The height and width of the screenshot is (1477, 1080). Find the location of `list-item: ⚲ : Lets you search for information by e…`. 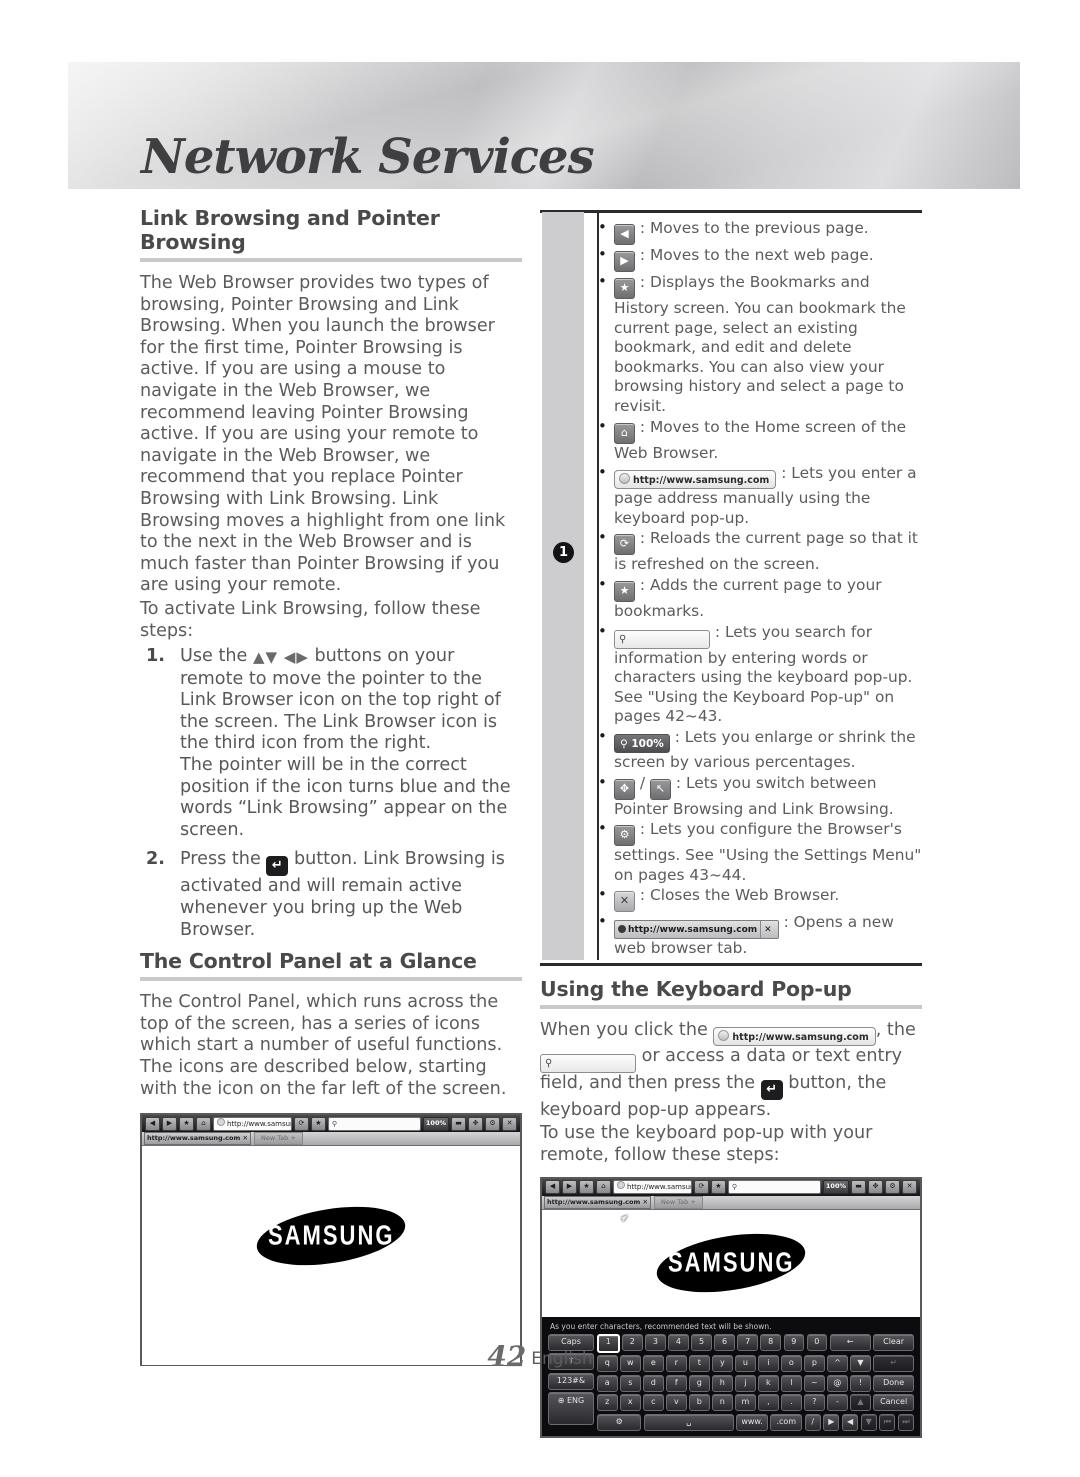

list-item: ⚲ : Lets you search for information by e… is located at coordinates (760, 674).